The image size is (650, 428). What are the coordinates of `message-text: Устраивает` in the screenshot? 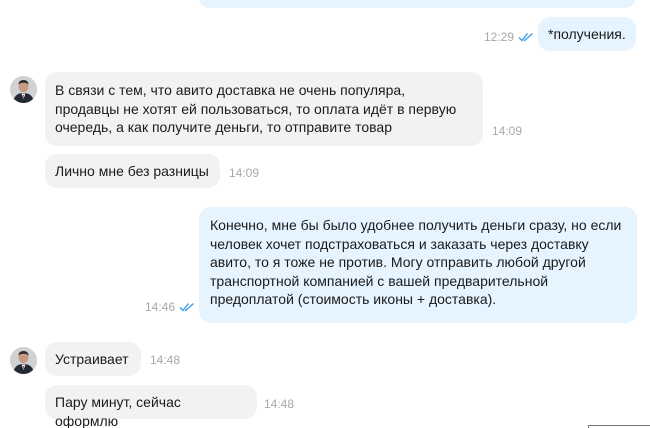 It's located at (92, 359).